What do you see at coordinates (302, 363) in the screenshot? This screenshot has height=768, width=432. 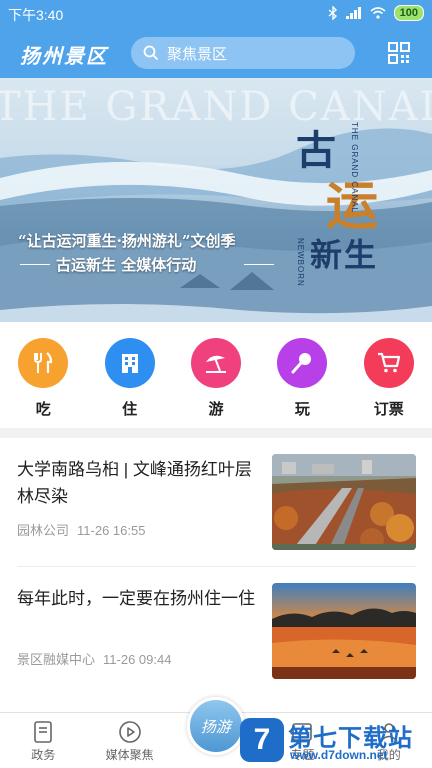 I see `microphone-icon` at bounding box center [302, 363].